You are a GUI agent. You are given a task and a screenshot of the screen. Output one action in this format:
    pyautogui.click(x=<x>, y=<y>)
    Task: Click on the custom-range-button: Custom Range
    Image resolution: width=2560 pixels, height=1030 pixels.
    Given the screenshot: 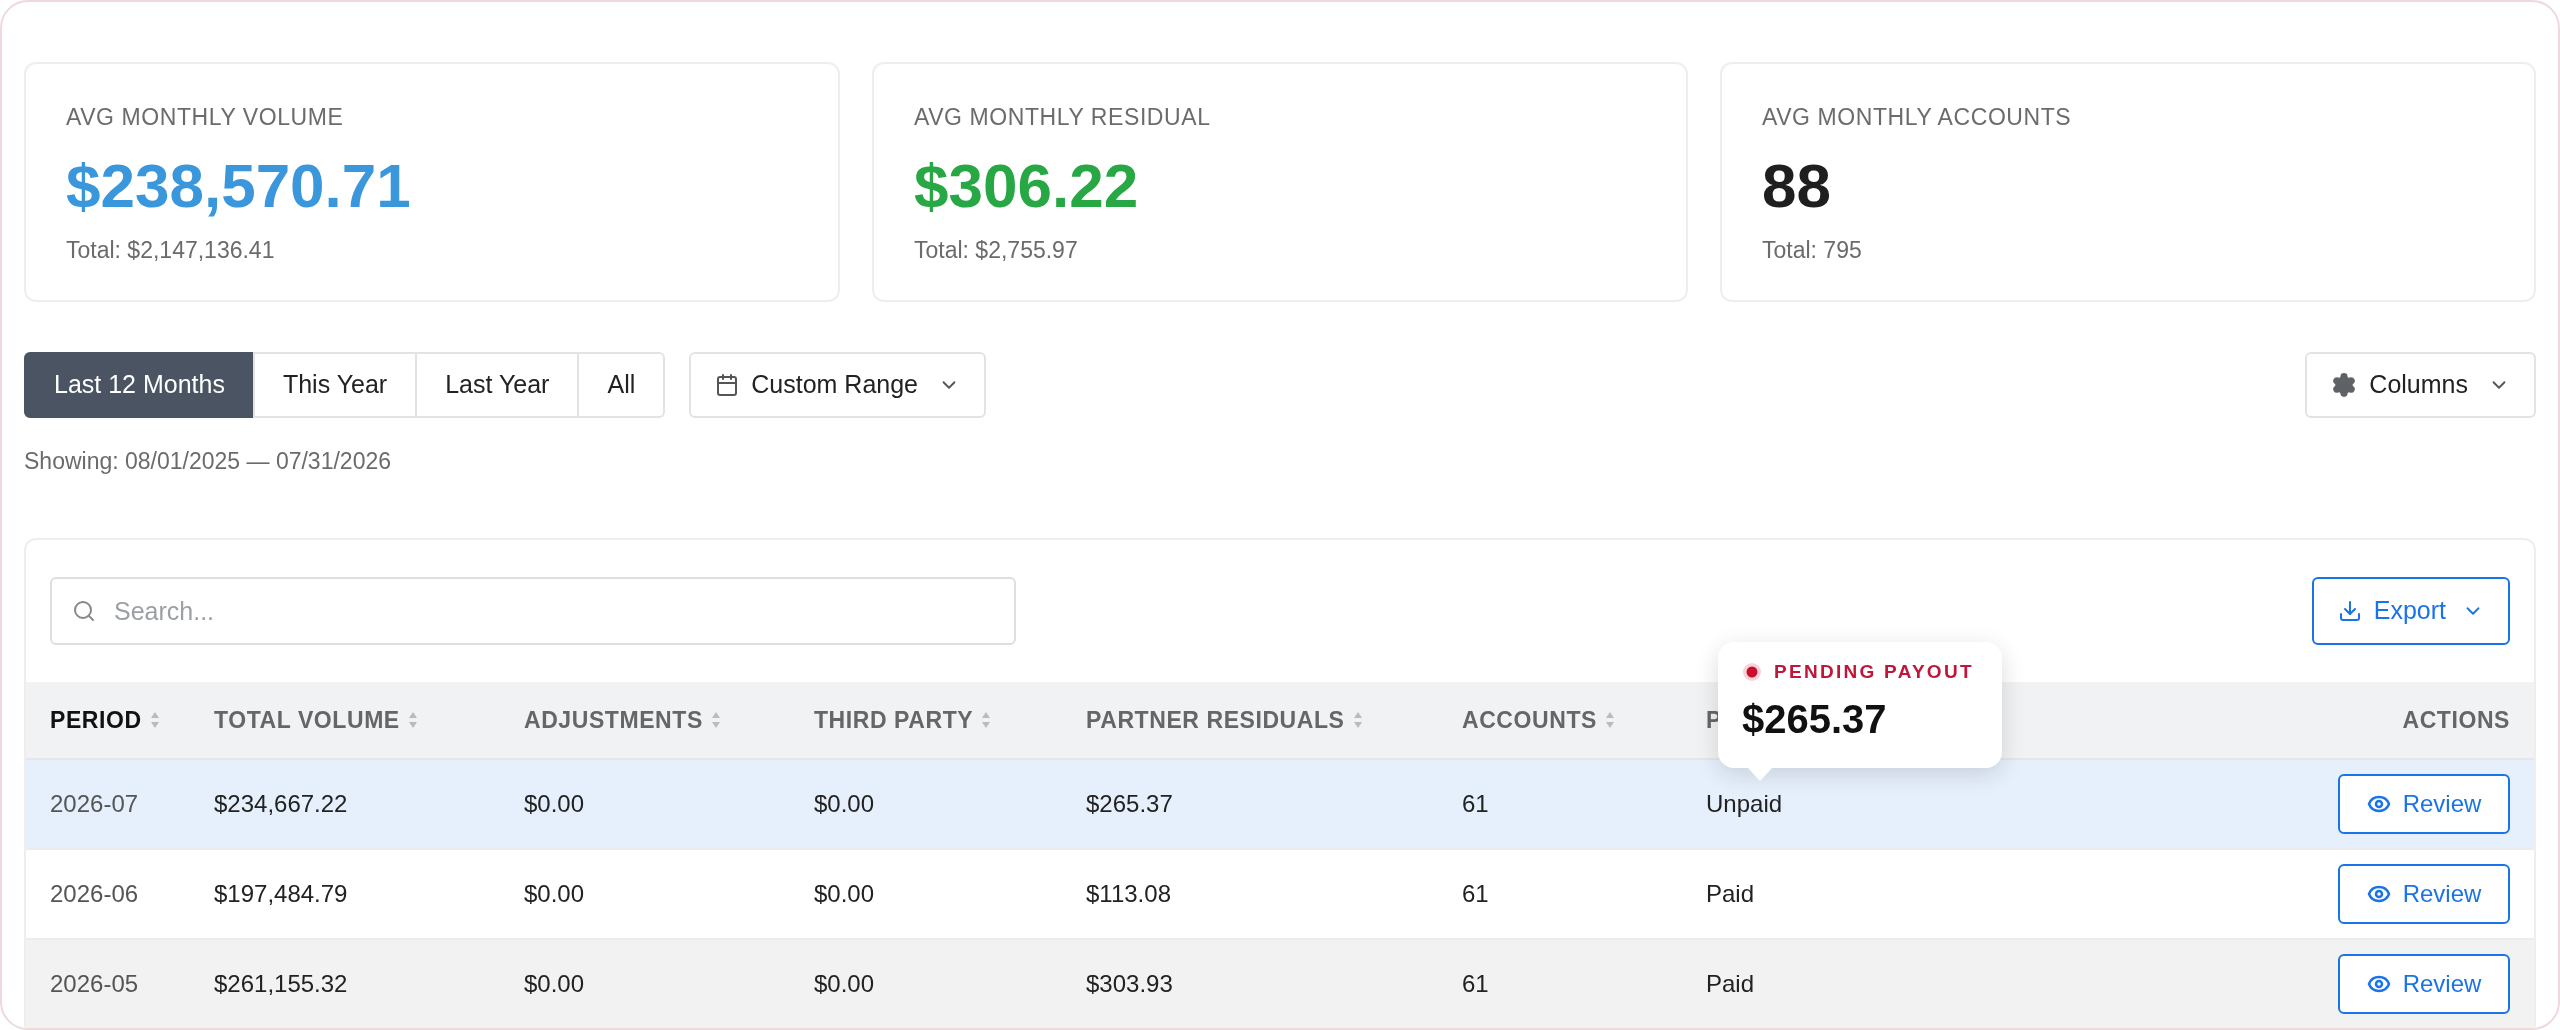 What is the action you would take?
    pyautogui.click(x=837, y=385)
    